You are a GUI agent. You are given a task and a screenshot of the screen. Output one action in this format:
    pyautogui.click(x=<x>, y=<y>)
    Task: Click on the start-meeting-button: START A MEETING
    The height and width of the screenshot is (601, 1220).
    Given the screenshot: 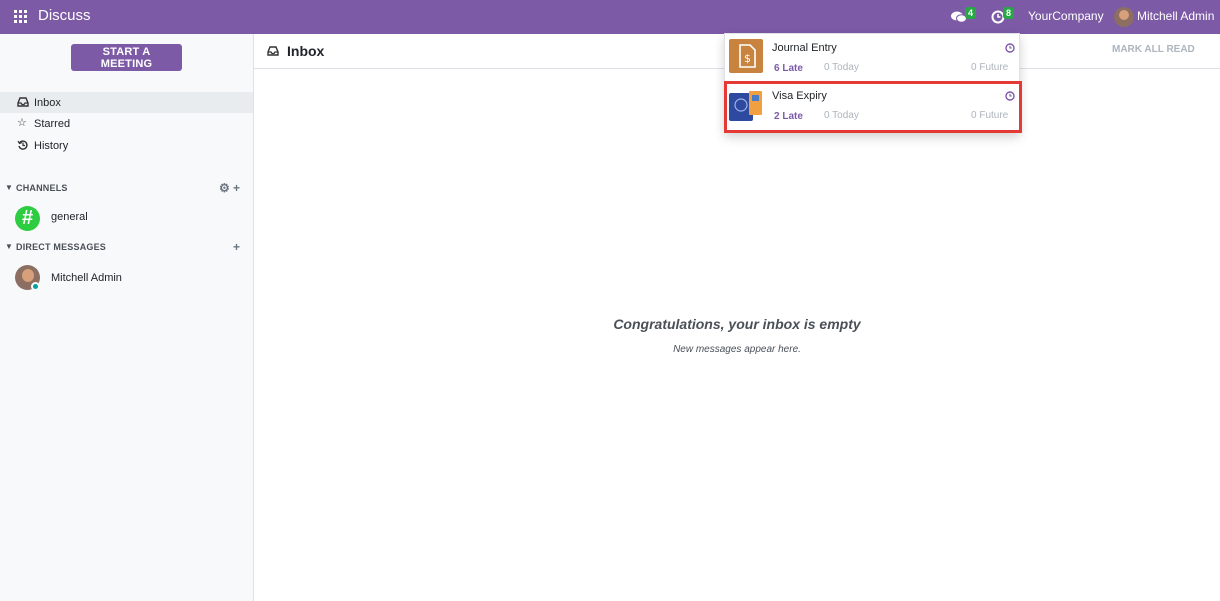 What is the action you would take?
    pyautogui.click(x=126, y=57)
    